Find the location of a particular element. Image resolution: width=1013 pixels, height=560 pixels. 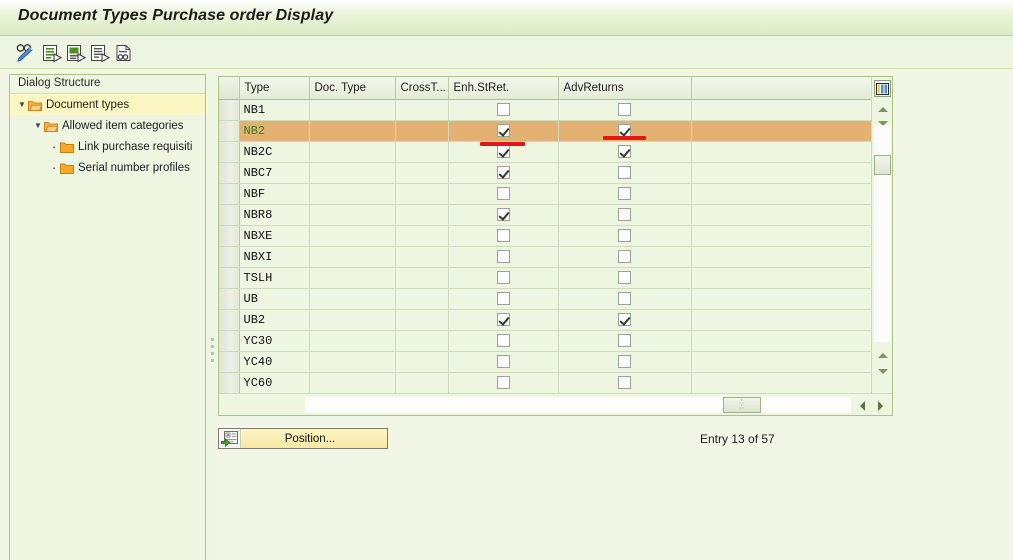

table-row: YC40 is located at coordinates (546, 362).